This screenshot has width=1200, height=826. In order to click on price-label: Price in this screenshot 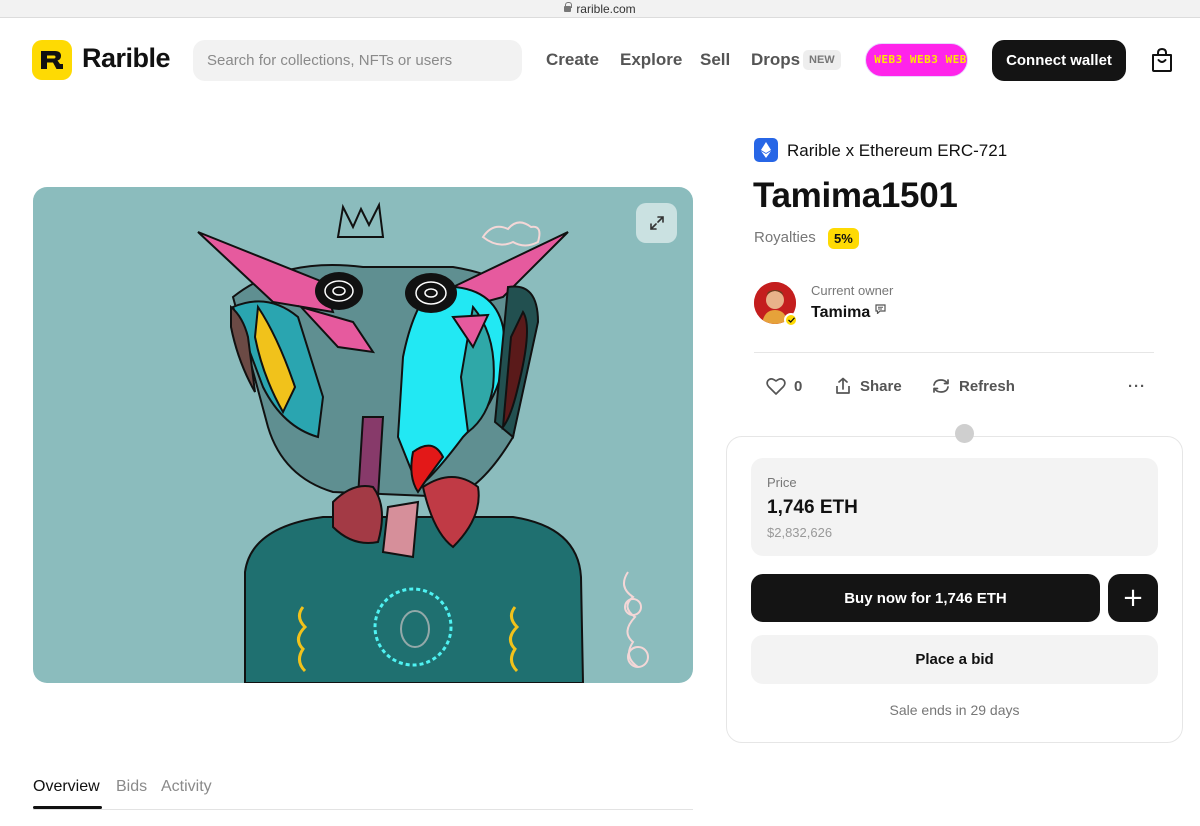, I will do `click(782, 482)`.